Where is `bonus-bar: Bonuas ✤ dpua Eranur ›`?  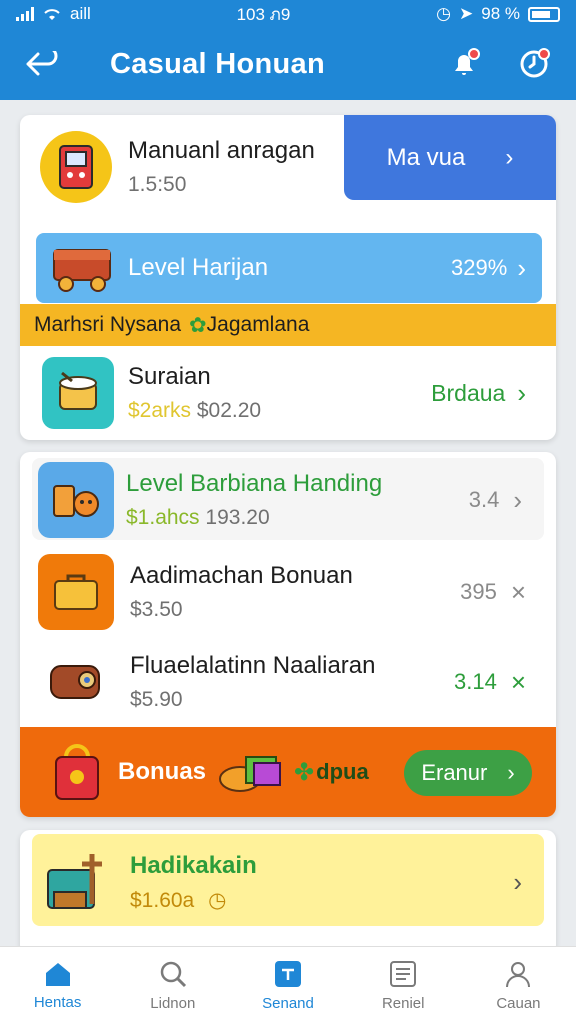
bonus-bar: Bonuas ✤ dpua Eranur › is located at coordinates (288, 772).